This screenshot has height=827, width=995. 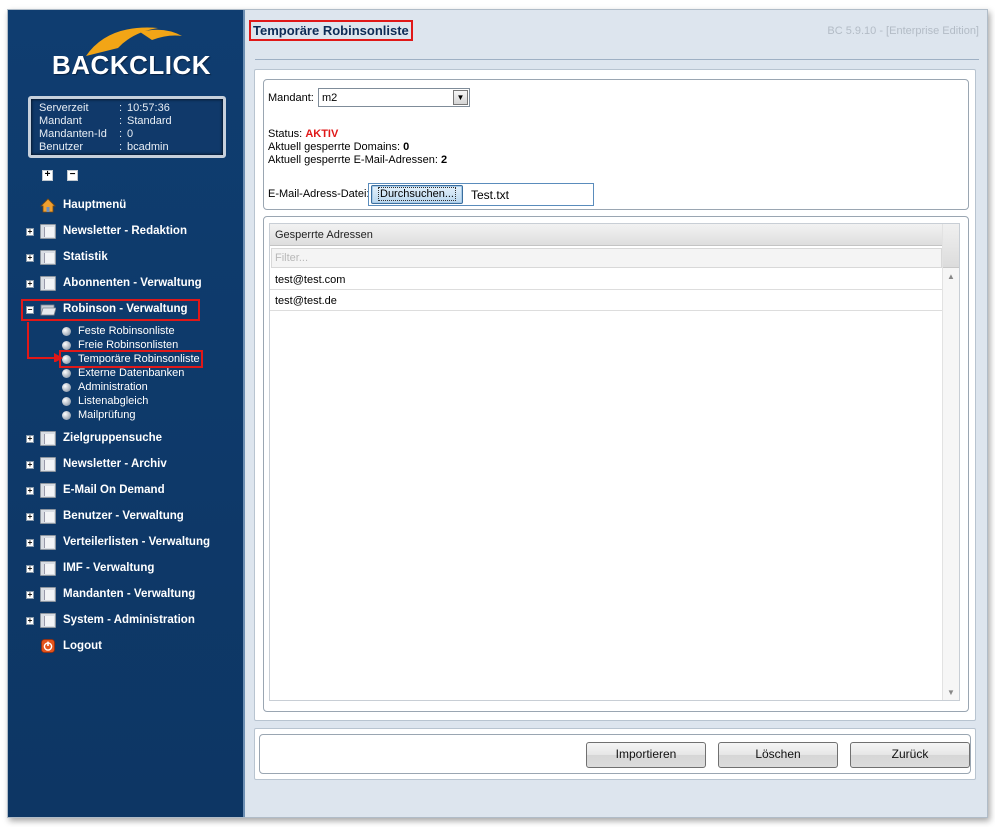 I want to click on sub-item-feste-robinsonliste: Feste Robinsonliste, so click(x=118, y=331).